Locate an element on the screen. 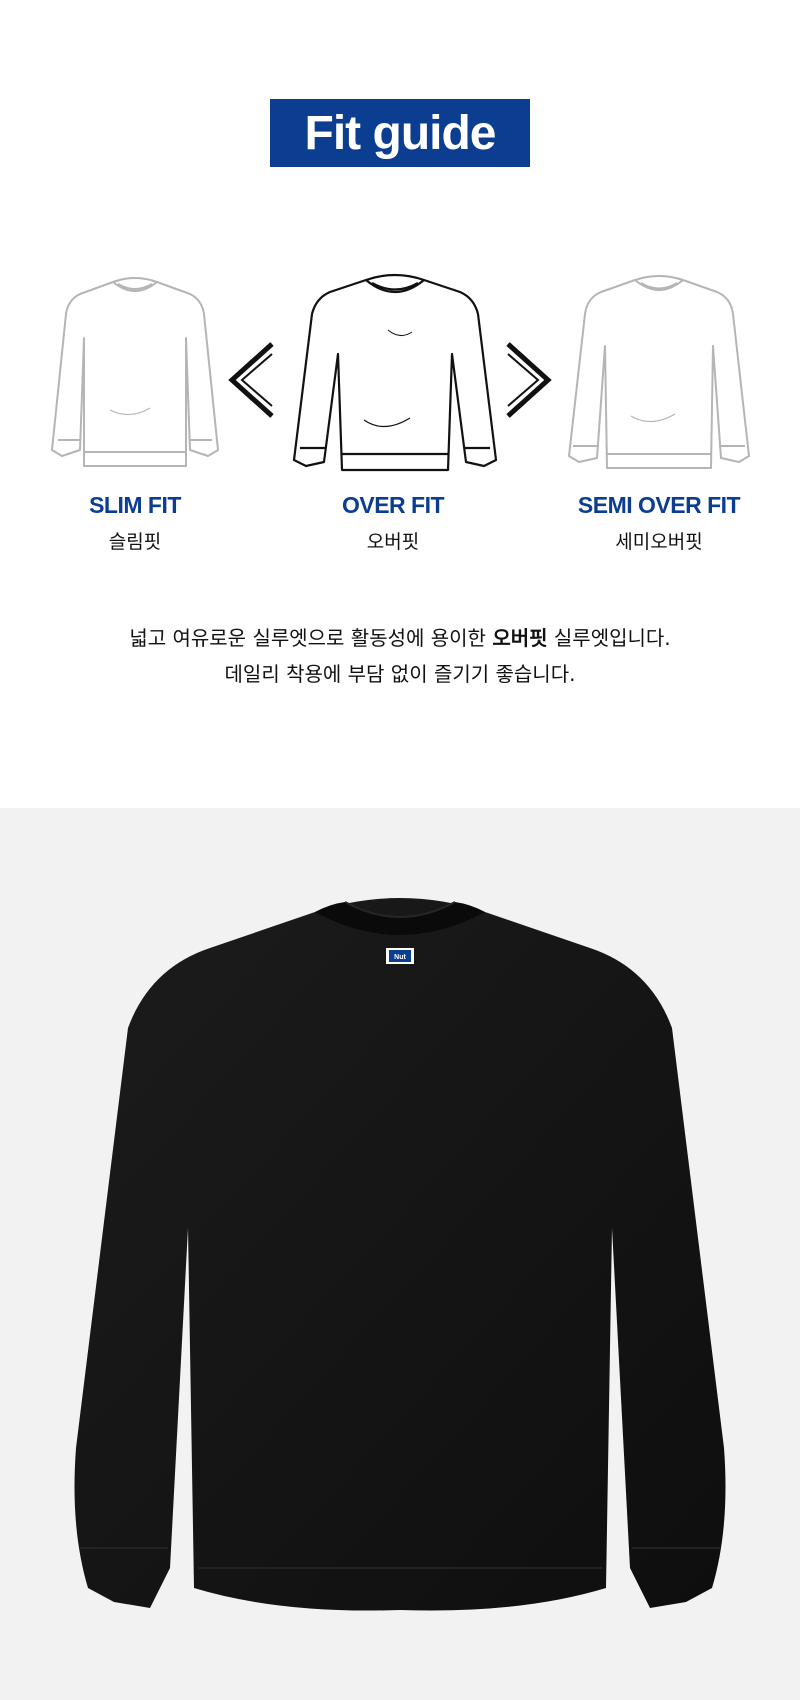 Image resolution: width=800 pixels, height=1700 pixels. fit-option-over: OVER FIT 오버핏 is located at coordinates (393, 412).